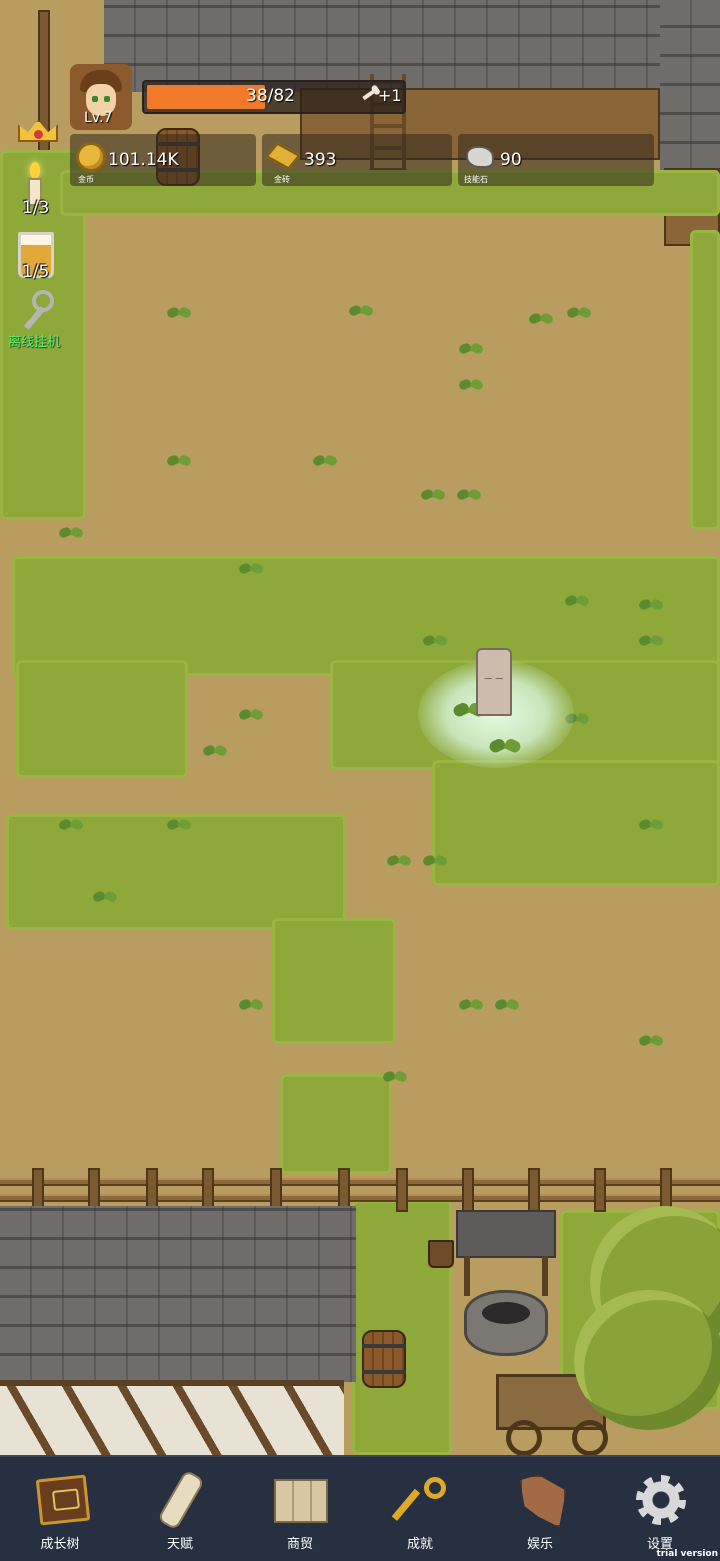 This screenshot has width=720, height=1561. What do you see at coordinates (41, 313) in the screenshot?
I see `wind-up-key-icon` at bounding box center [41, 313].